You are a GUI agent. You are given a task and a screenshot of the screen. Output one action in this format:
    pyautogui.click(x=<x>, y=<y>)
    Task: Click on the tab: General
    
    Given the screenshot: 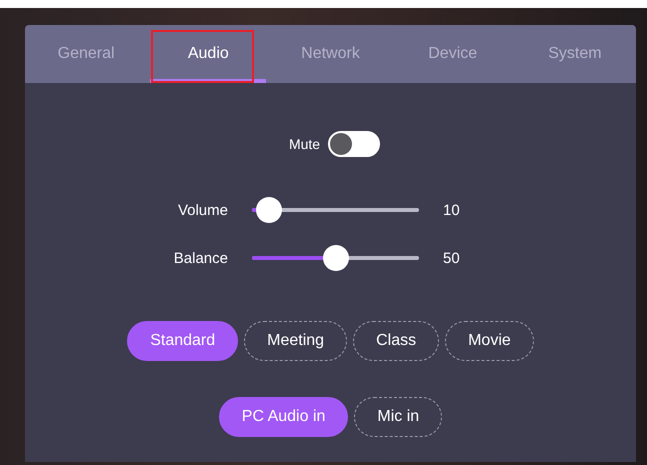 What is the action you would take?
    pyautogui.click(x=86, y=54)
    